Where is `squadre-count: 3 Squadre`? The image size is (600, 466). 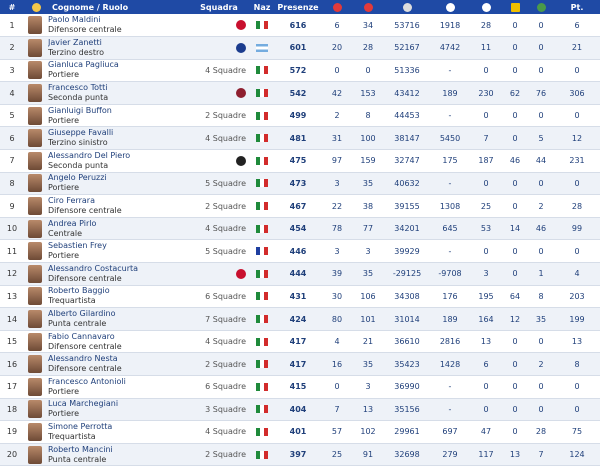
squadre-count: 3 Squadre is located at coordinates (225, 409).